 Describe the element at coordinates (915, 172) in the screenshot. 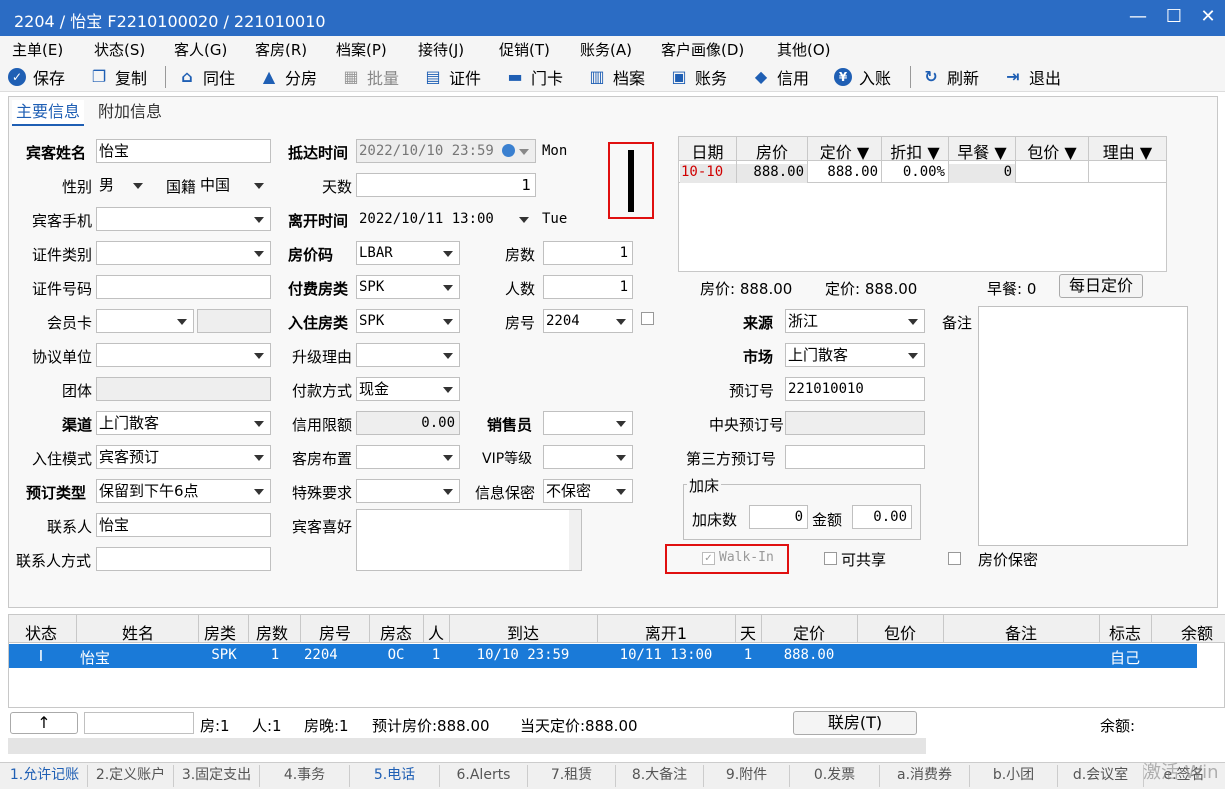

I see `rate-cell-discount: 0.00%` at that location.